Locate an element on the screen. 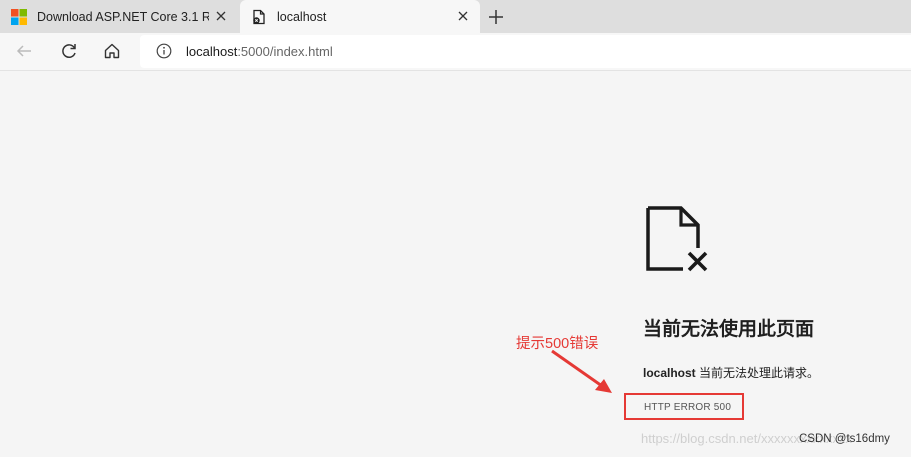 The image size is (911, 457). url-text: localhost:5000/index.html is located at coordinates (259, 51).